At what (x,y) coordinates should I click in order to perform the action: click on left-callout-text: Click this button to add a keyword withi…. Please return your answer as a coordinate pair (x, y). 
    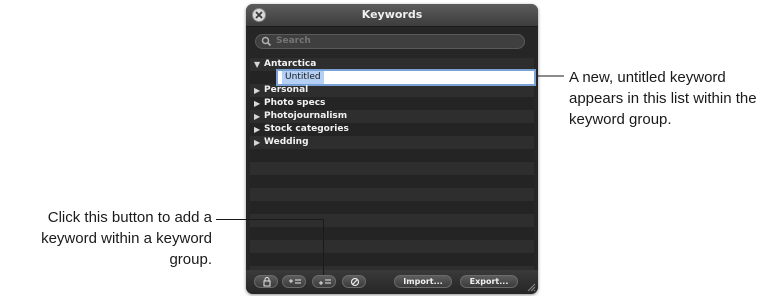
    Looking at the image, I should click on (126, 238).